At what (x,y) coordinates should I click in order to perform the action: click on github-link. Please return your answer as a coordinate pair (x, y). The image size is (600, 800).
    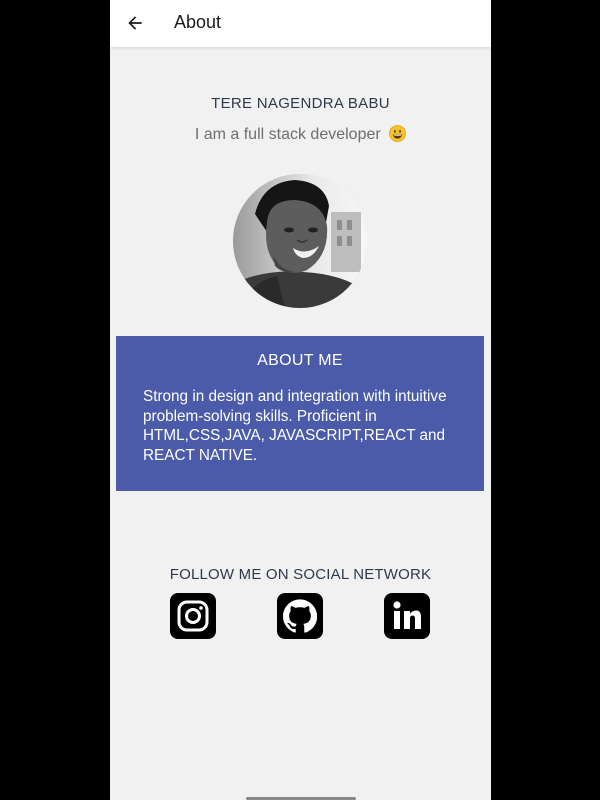
    Looking at the image, I should click on (300, 616).